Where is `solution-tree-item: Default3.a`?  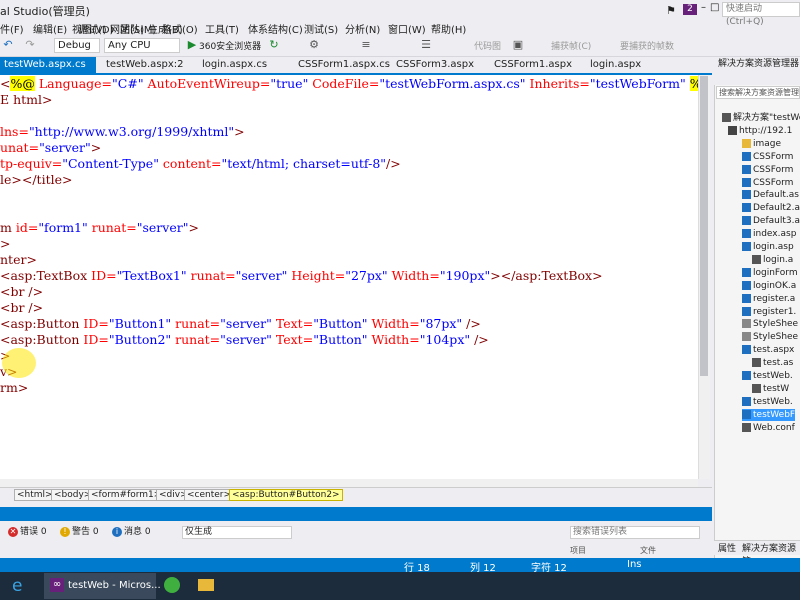
solution-tree-item: Default3.a is located at coordinates (771, 221).